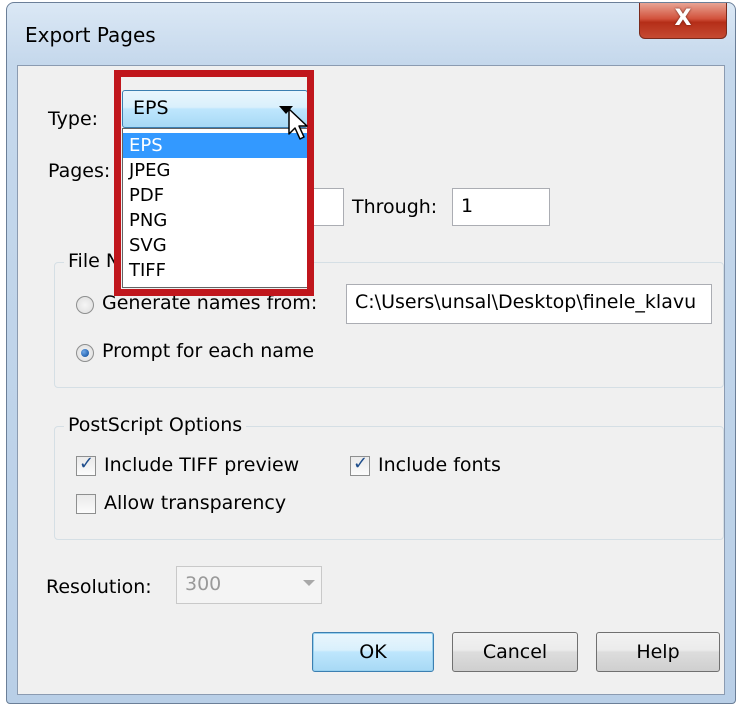  Describe the element at coordinates (501, 207) in the screenshot. I see `pages-through-field: 1` at that location.